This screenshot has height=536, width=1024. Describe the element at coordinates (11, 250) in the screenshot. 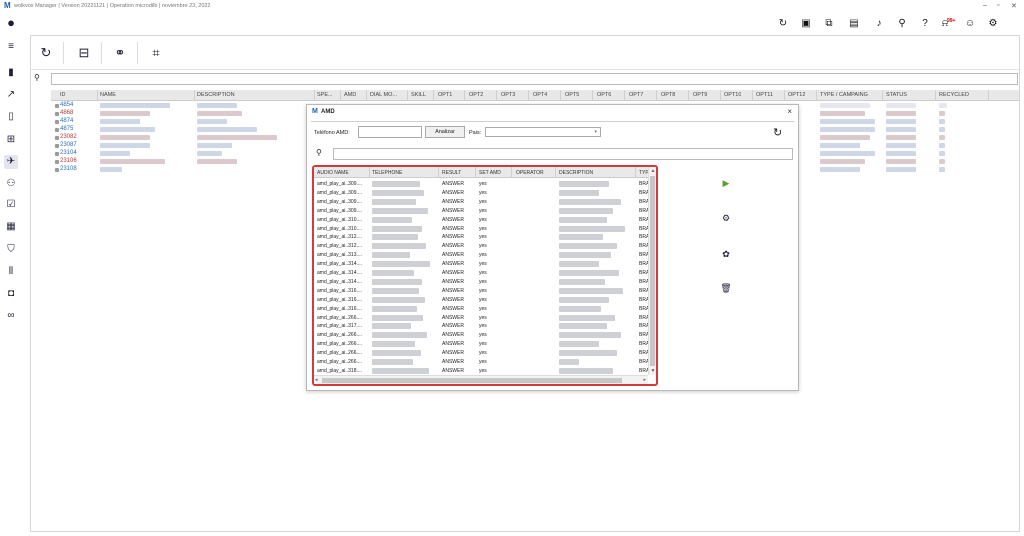

I see `shield-icon: ⛉` at that location.